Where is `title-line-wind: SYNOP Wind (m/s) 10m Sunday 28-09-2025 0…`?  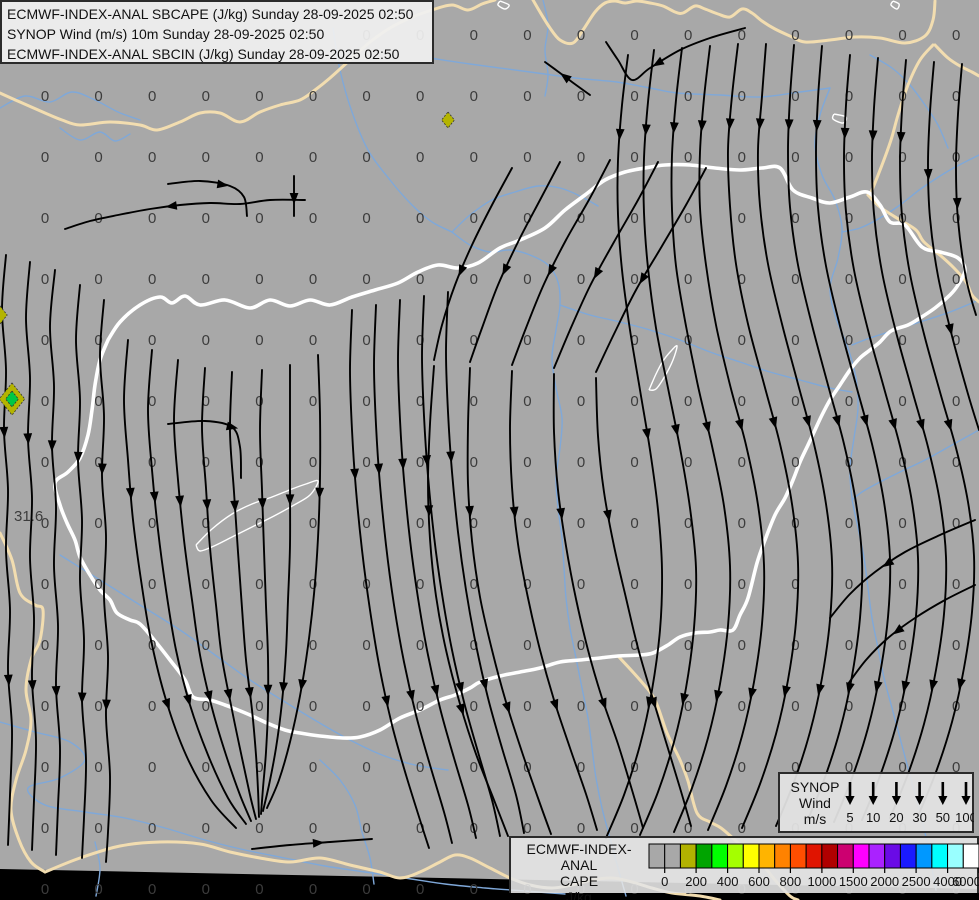
title-line-wind: SYNOP Wind (m/s) 10m Sunday 28-09-2025 0… is located at coordinates (166, 34).